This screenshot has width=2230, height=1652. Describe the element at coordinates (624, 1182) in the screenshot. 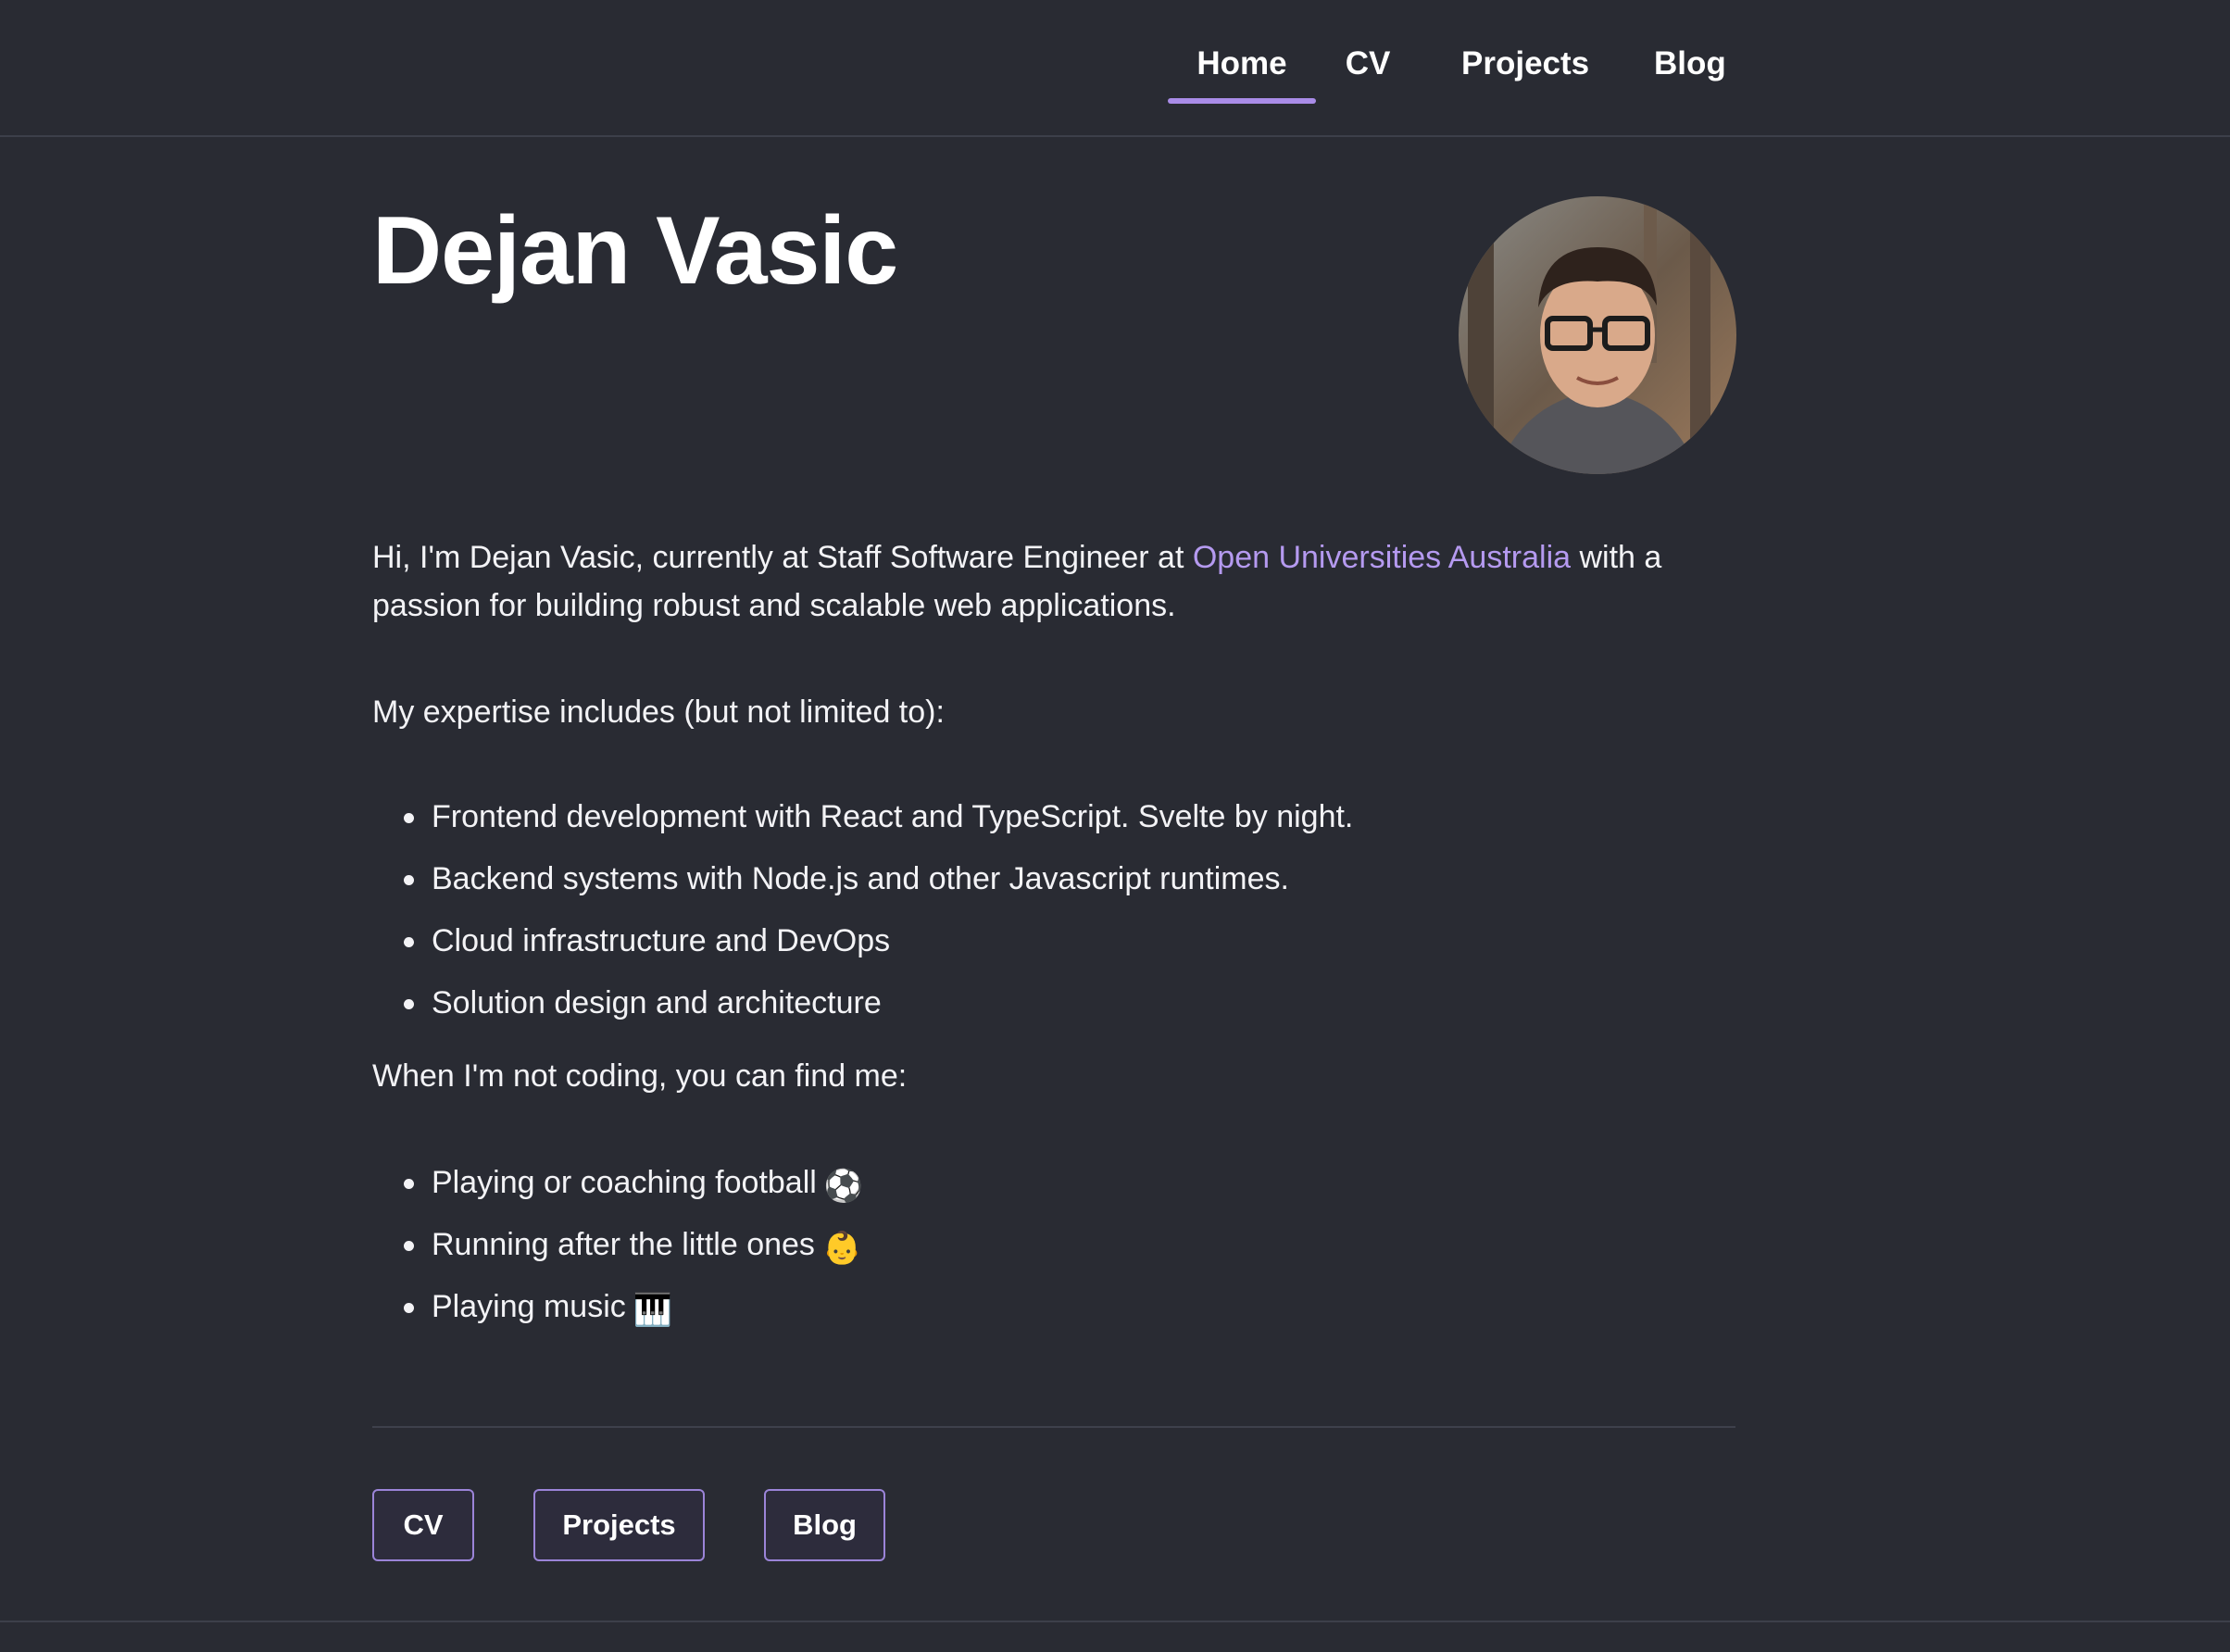

I see `list-item-text: Playing or coaching football` at that location.